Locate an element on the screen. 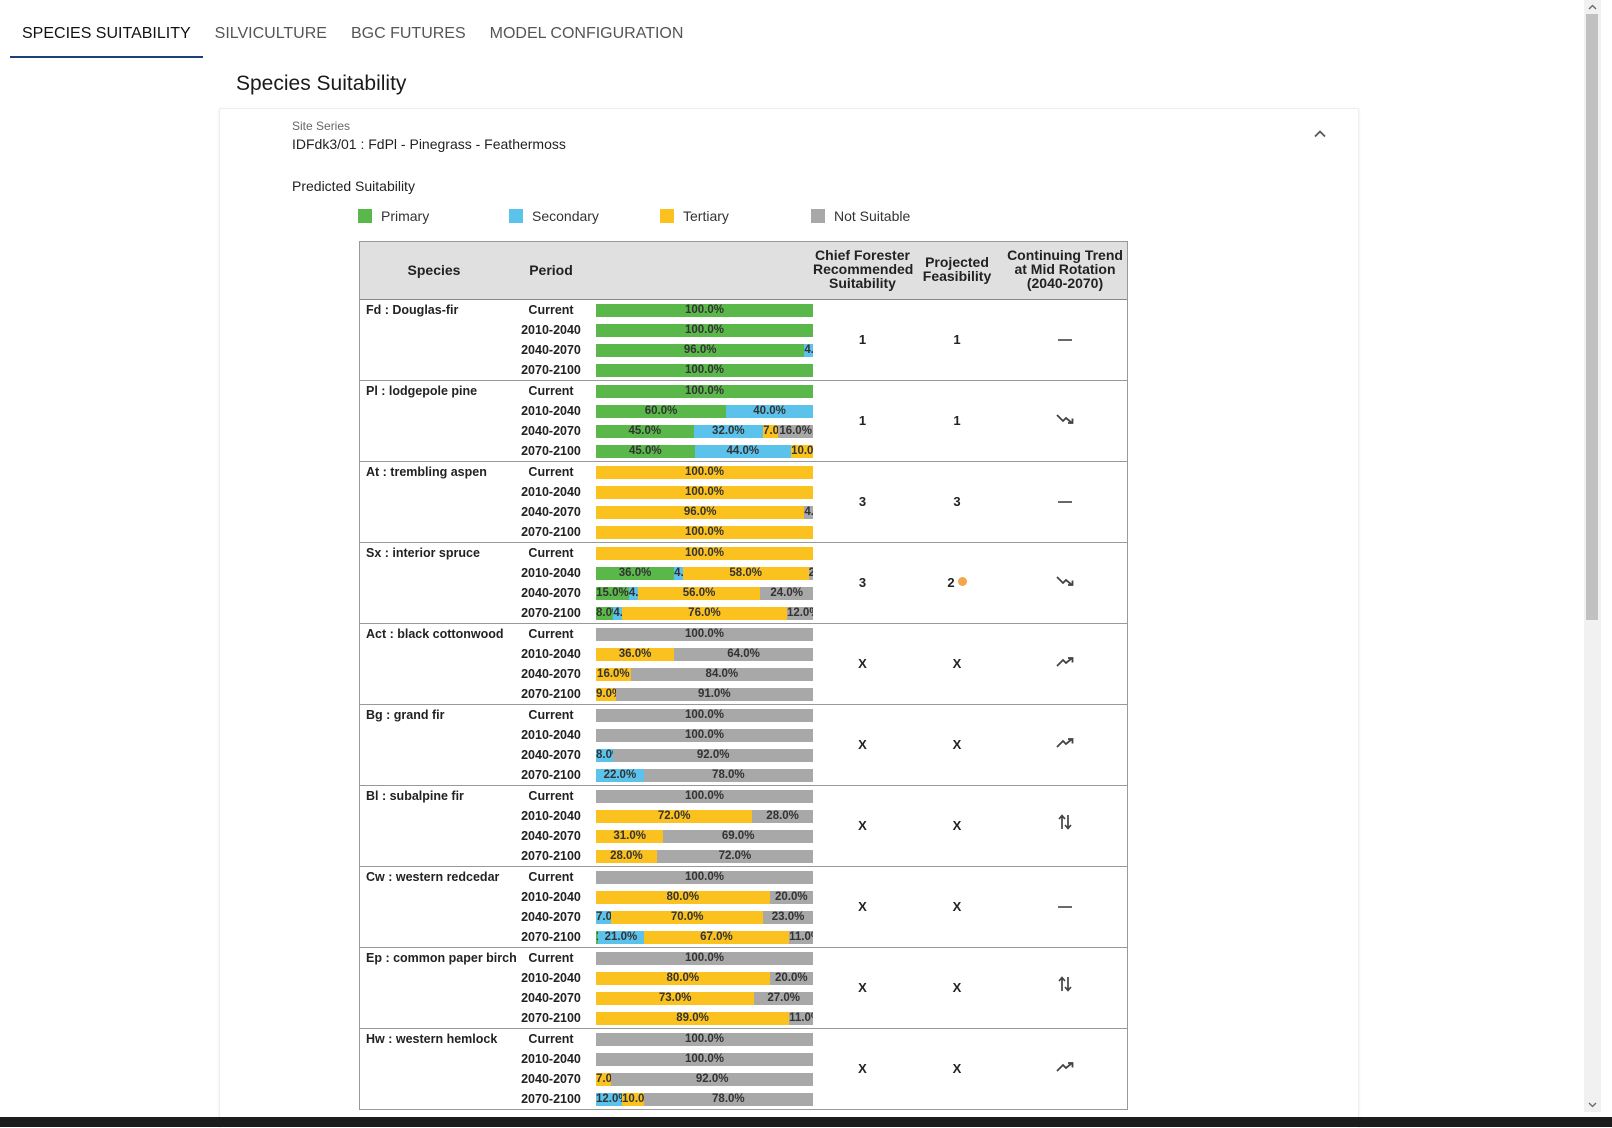  trending-down-icon is located at coordinates (1065, 422).